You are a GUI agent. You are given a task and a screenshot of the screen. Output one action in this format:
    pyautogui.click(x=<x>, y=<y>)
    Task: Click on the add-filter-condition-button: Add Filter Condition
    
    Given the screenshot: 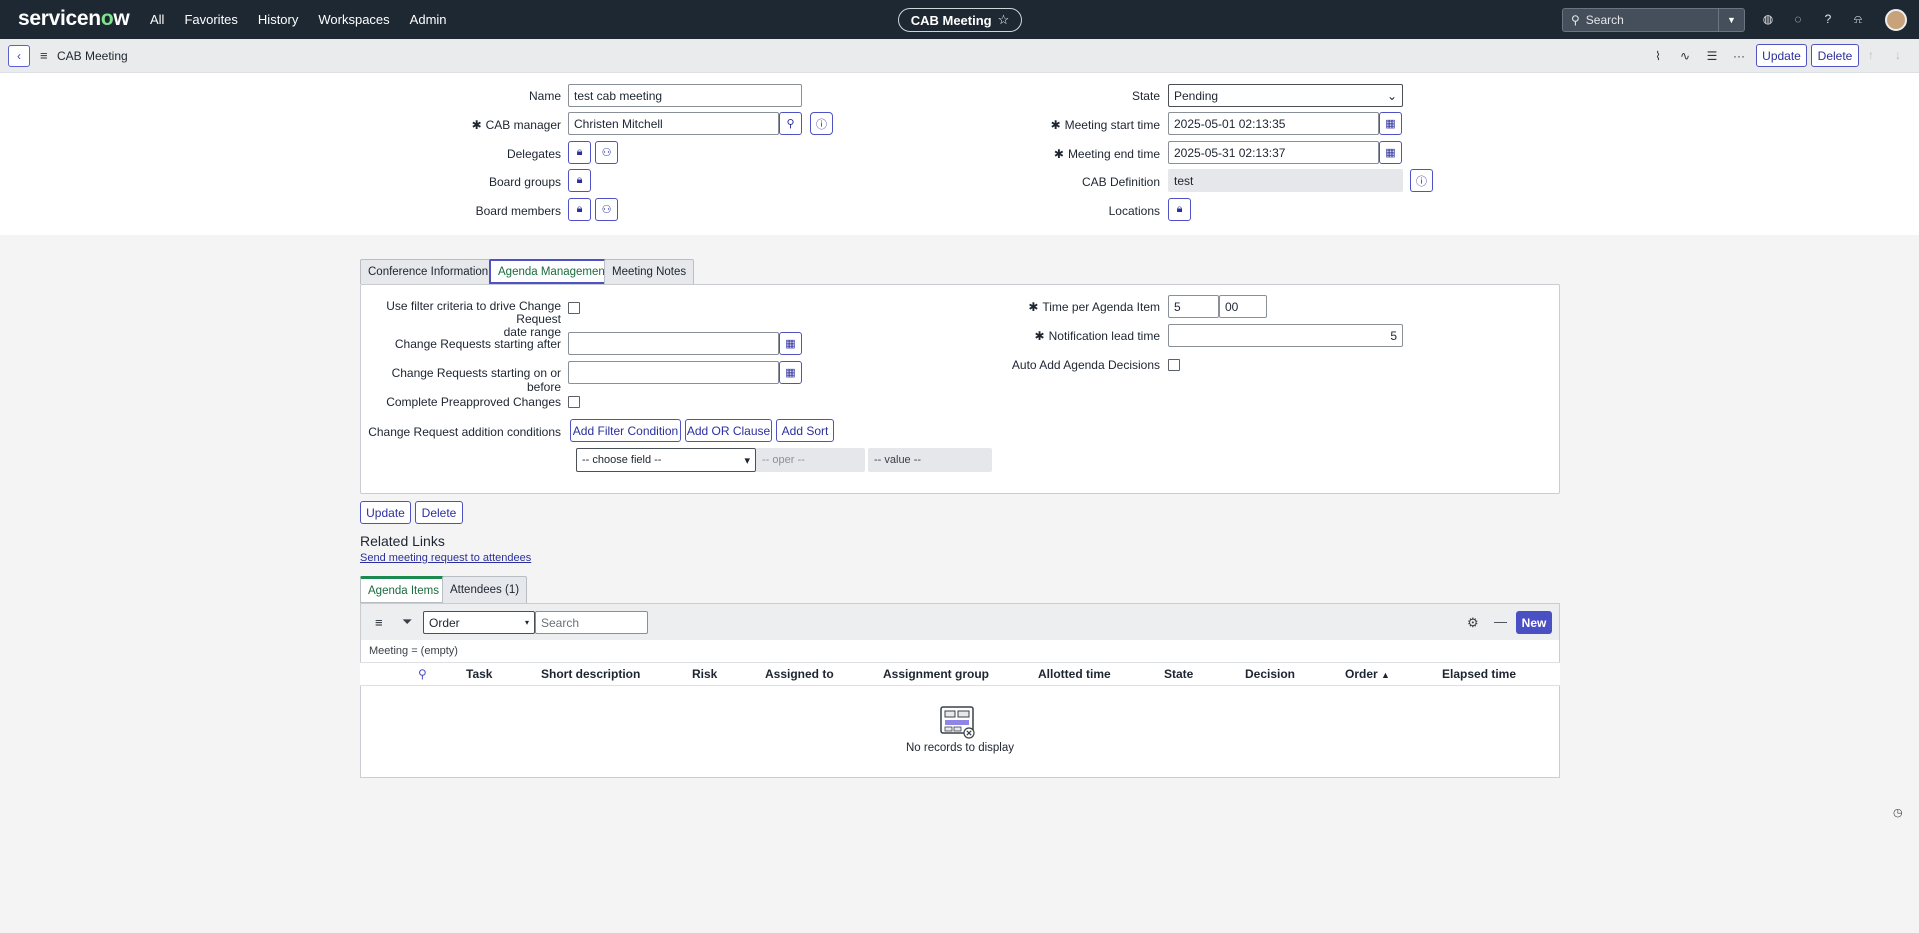 What is the action you would take?
    pyautogui.click(x=625, y=430)
    